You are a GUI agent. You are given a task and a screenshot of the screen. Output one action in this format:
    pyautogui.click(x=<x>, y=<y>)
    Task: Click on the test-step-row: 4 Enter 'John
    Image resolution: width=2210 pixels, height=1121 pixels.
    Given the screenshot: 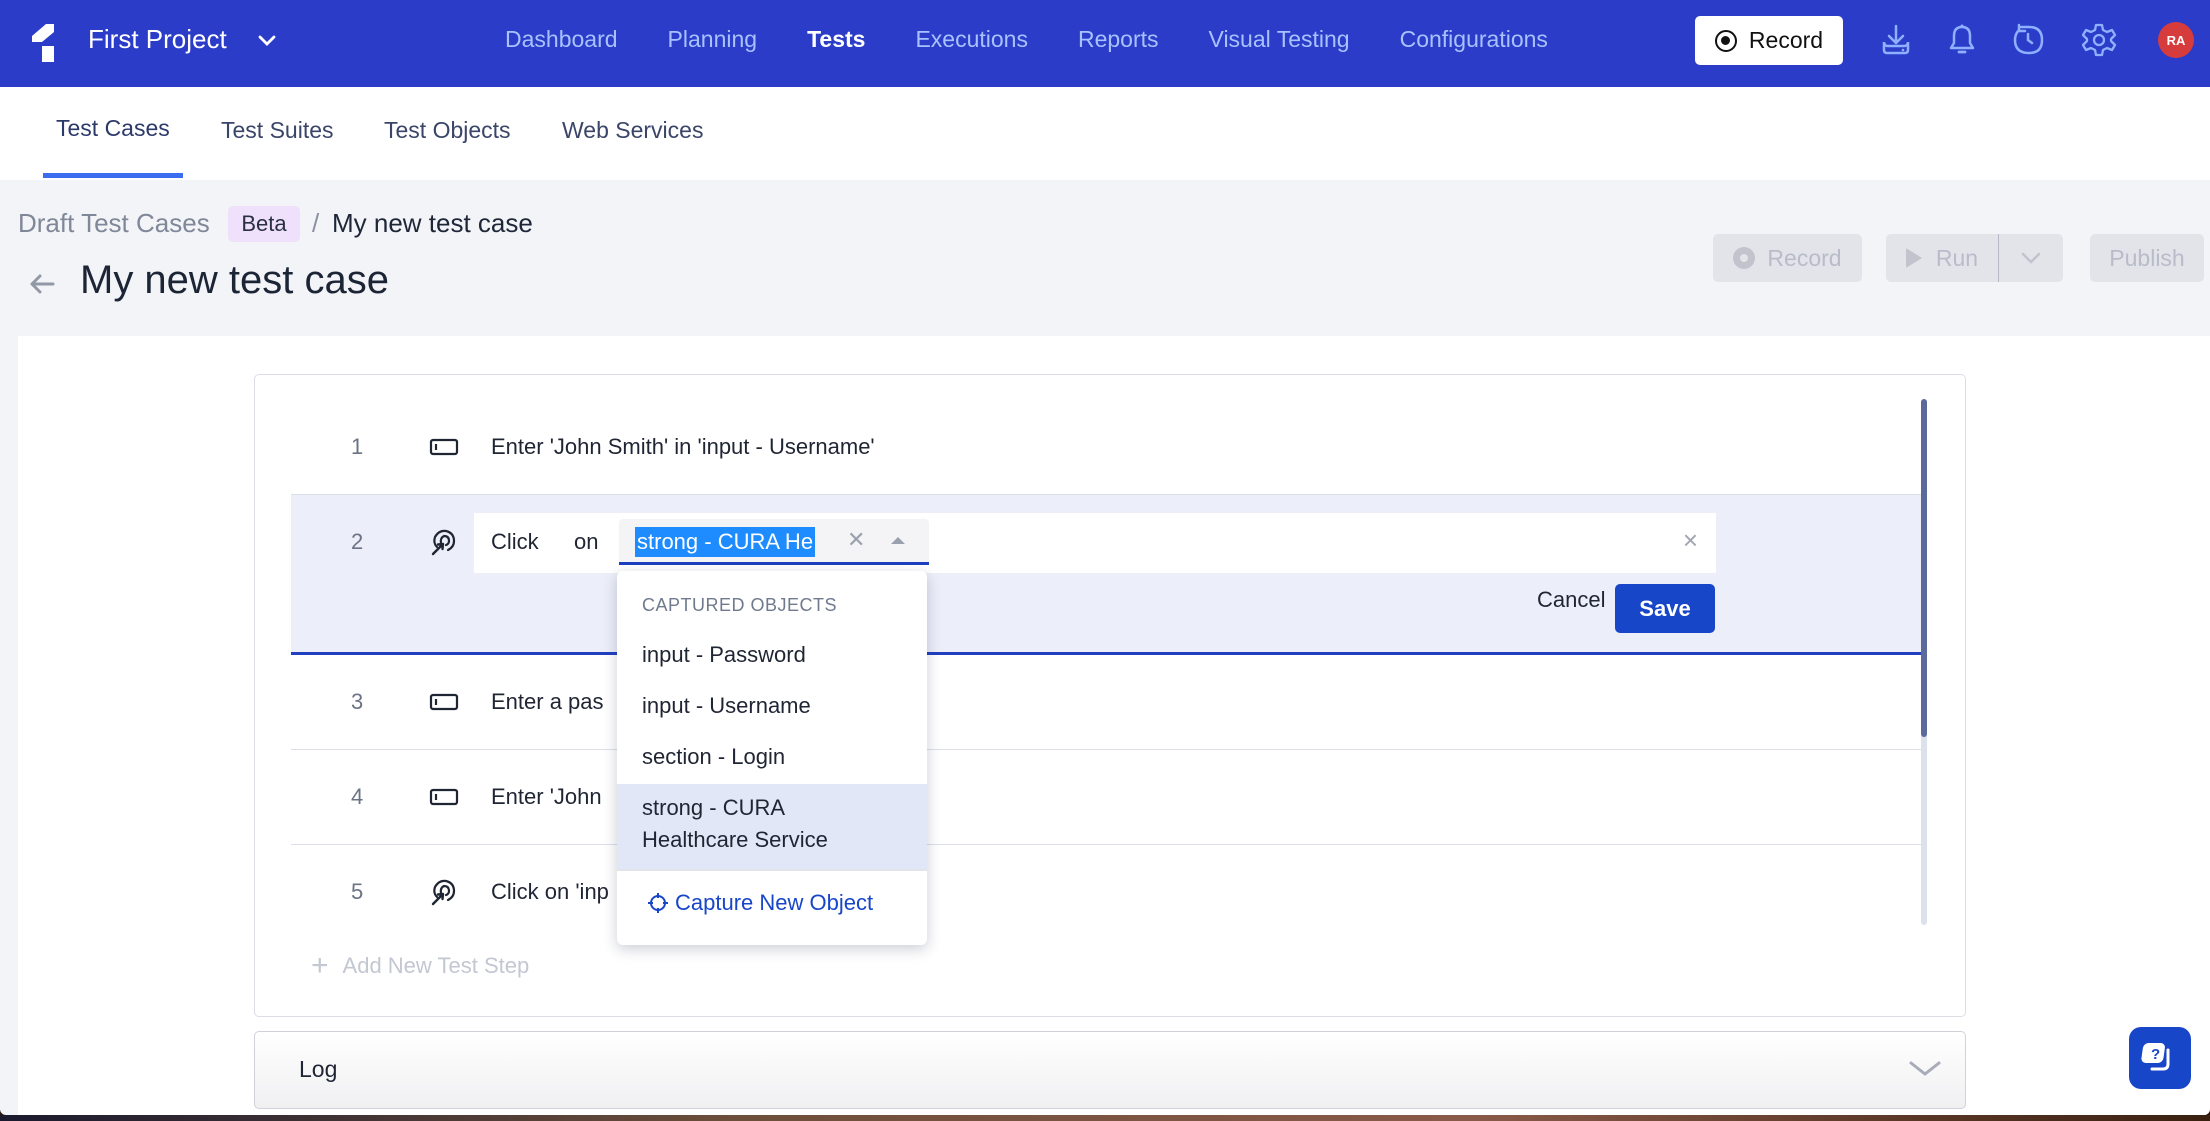 What is the action you would take?
    pyautogui.click(x=1107, y=797)
    